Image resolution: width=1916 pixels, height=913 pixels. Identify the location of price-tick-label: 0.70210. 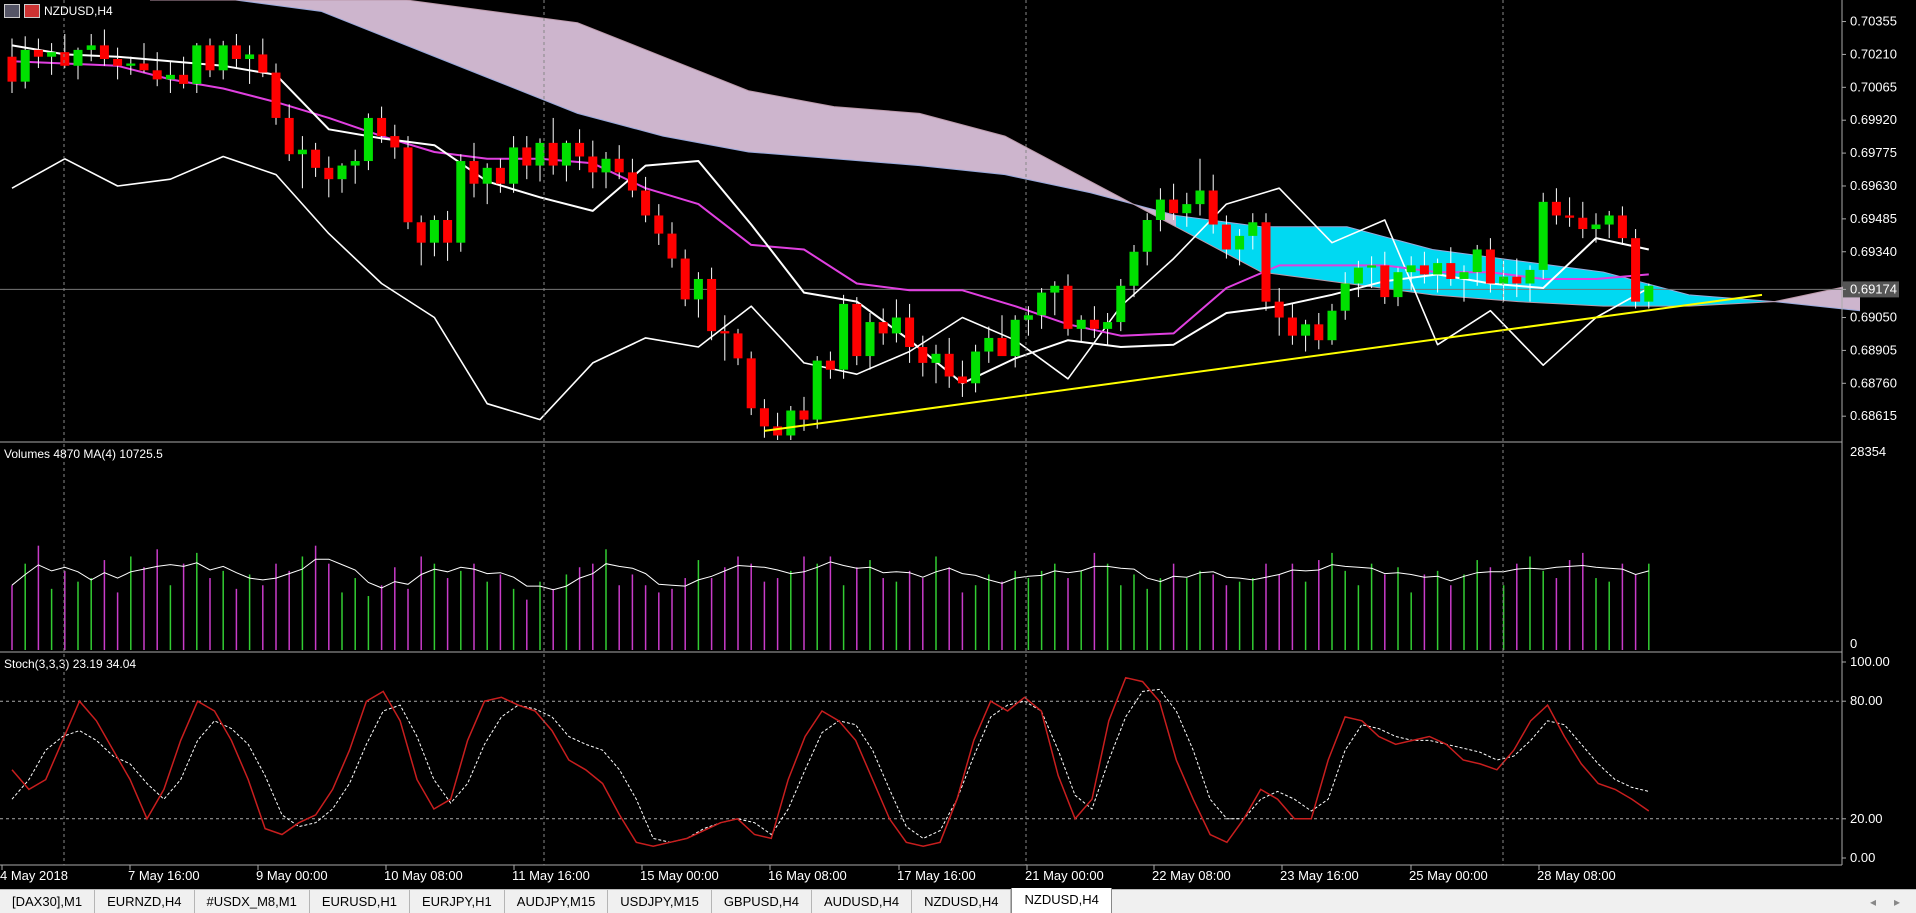
(1873, 53).